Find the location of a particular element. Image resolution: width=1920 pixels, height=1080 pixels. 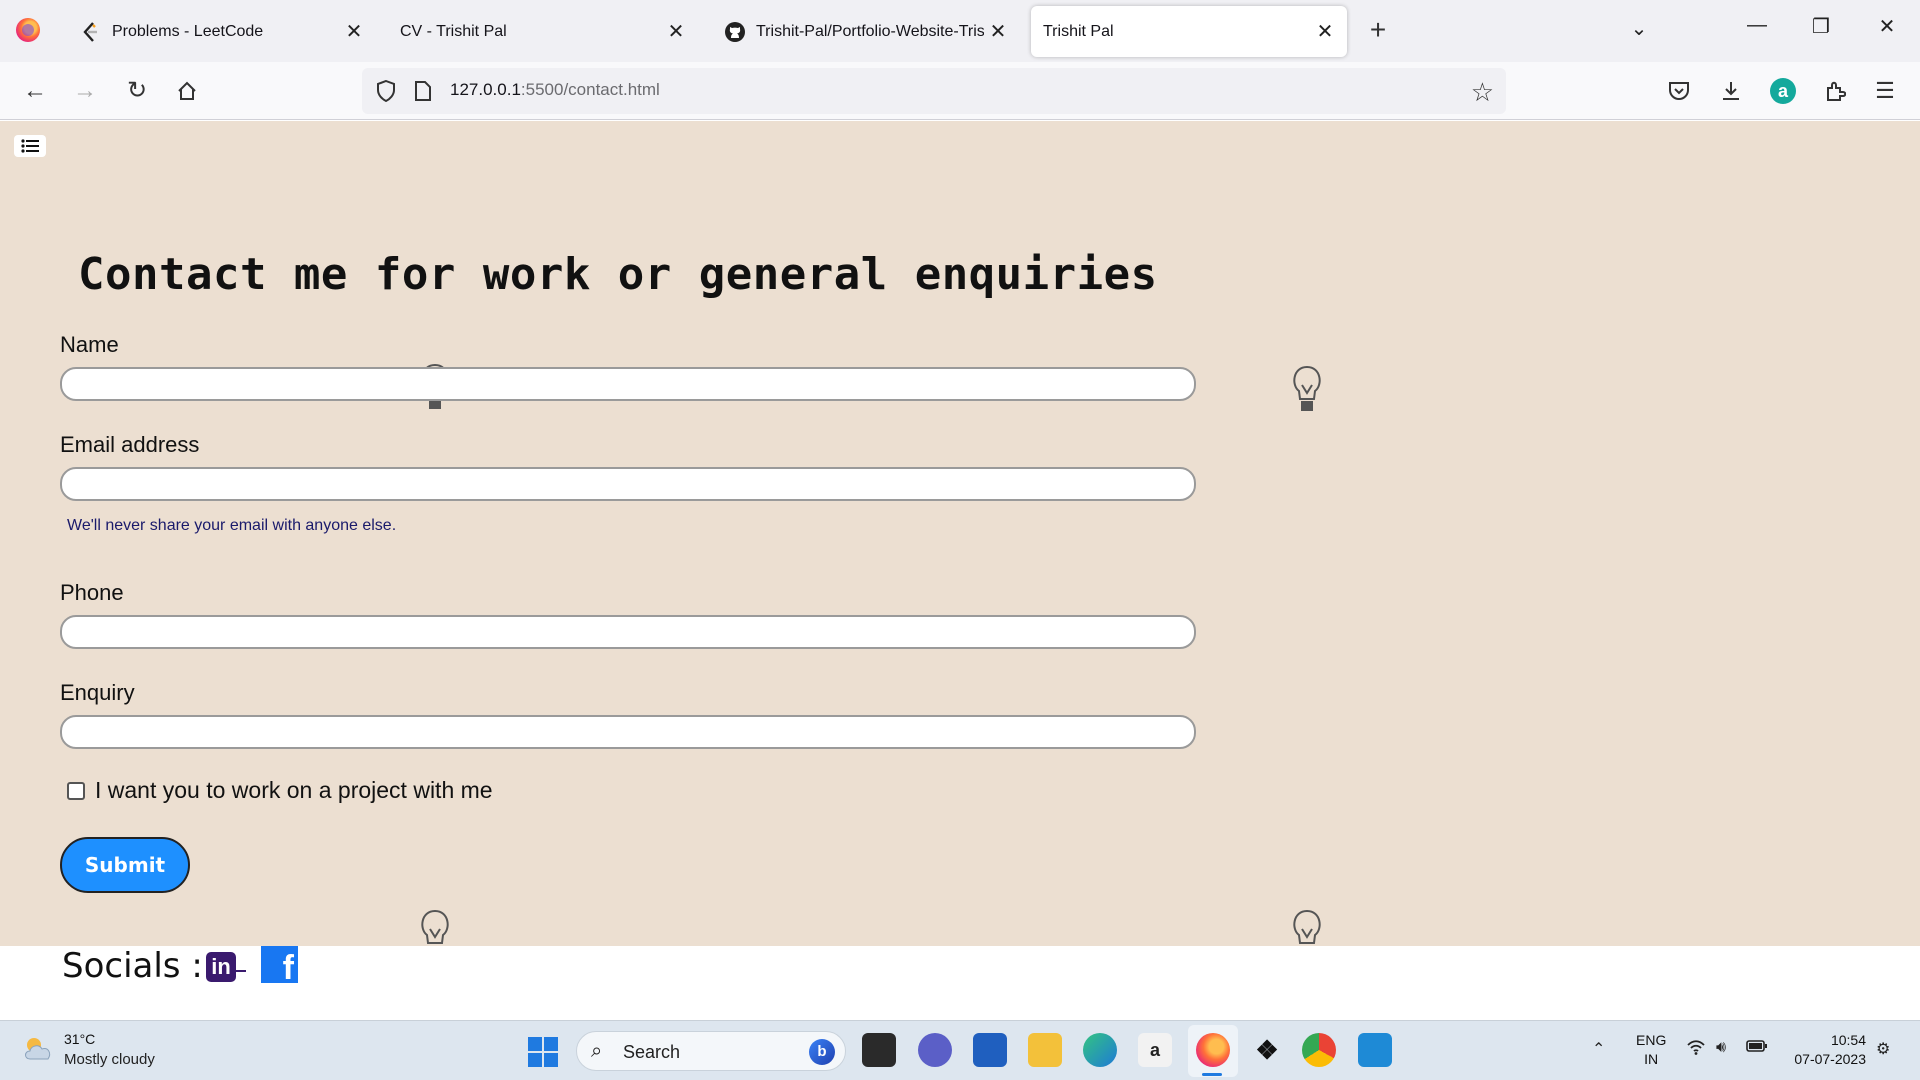

language-indicator: ENG IN is located at coordinates (1651, 1050).